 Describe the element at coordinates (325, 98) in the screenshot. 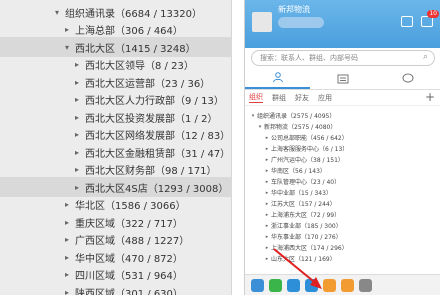

I see `subtab: 应用` at that location.